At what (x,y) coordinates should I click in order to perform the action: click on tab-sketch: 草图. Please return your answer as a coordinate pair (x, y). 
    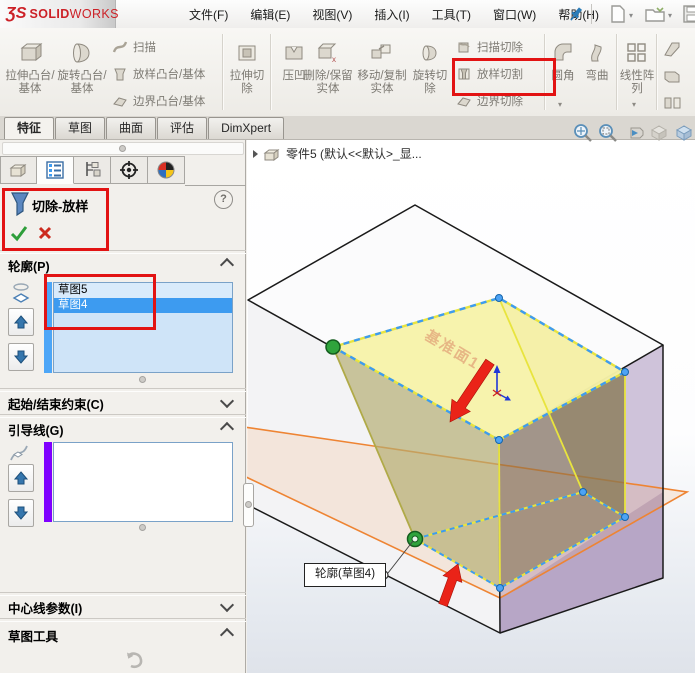
    Looking at the image, I should click on (80, 128).